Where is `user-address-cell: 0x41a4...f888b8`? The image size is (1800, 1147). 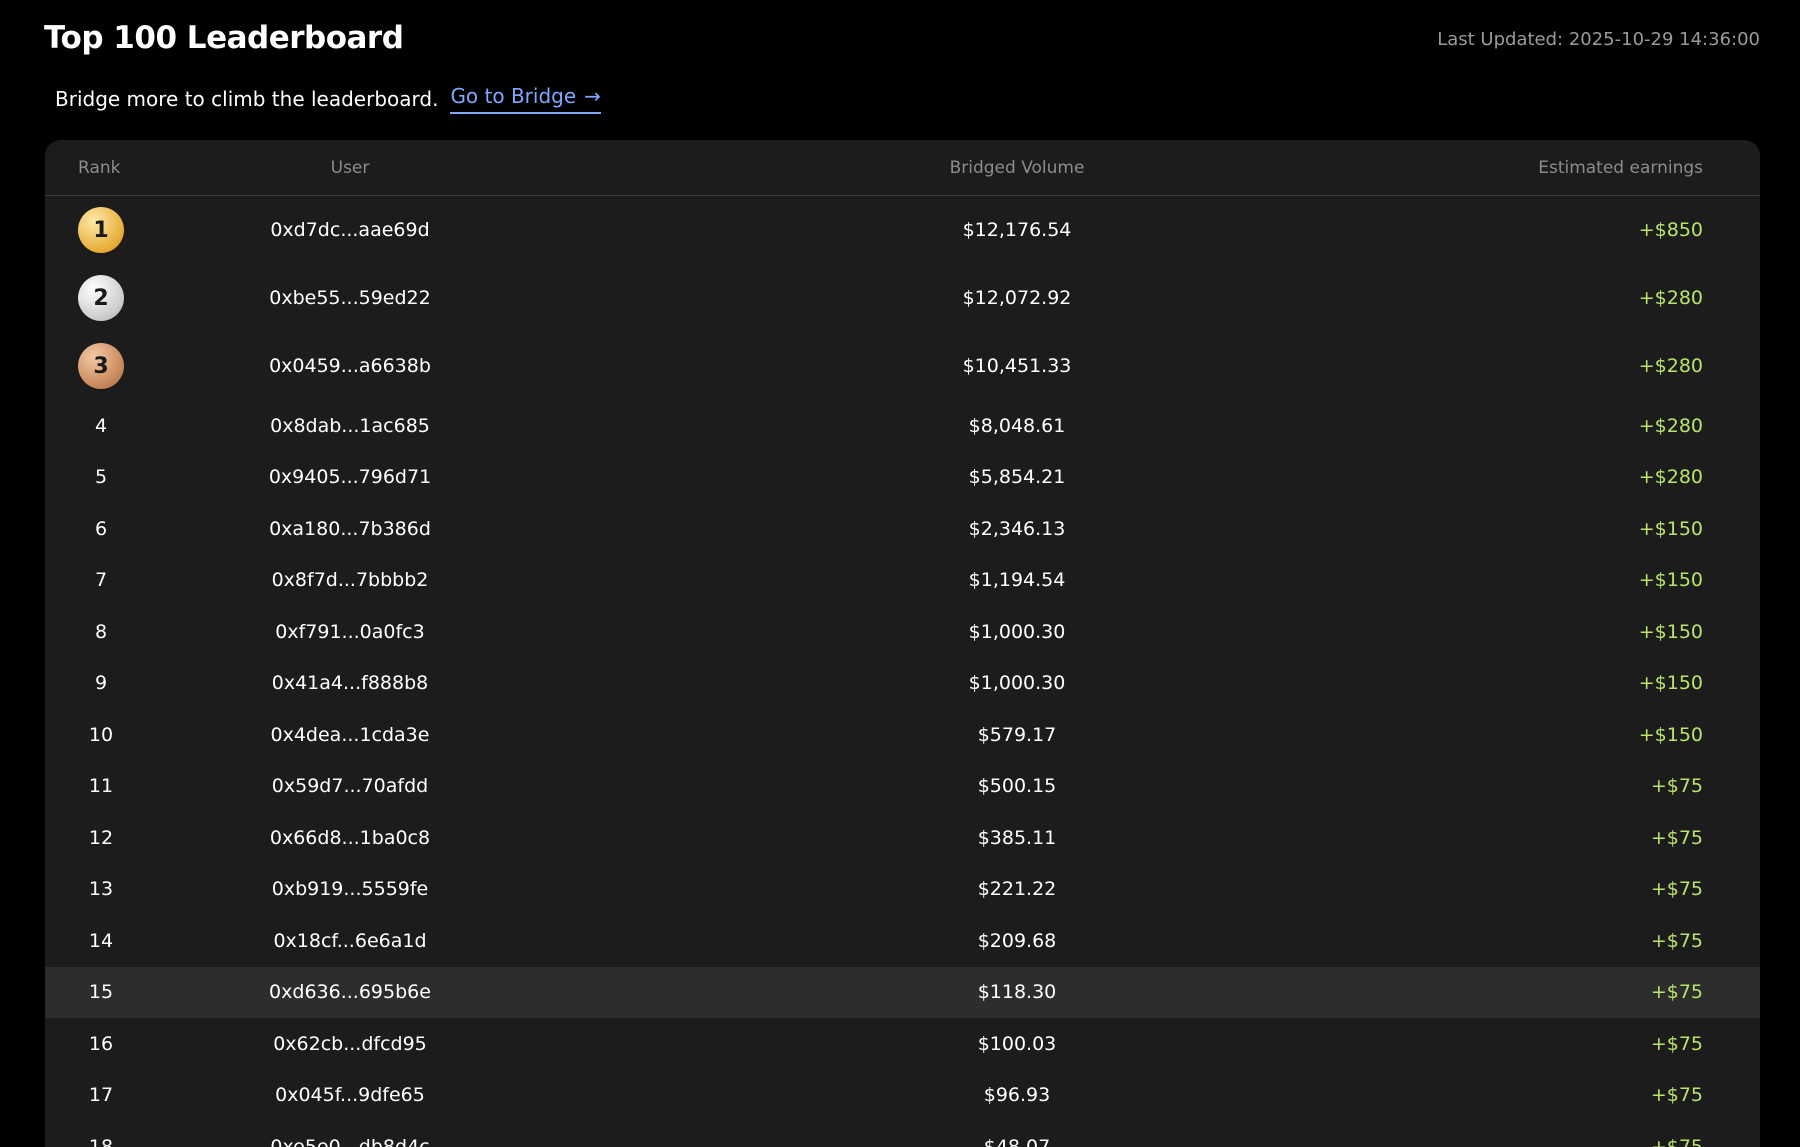
user-address-cell: 0x41a4...f888b8 is located at coordinates (350, 683).